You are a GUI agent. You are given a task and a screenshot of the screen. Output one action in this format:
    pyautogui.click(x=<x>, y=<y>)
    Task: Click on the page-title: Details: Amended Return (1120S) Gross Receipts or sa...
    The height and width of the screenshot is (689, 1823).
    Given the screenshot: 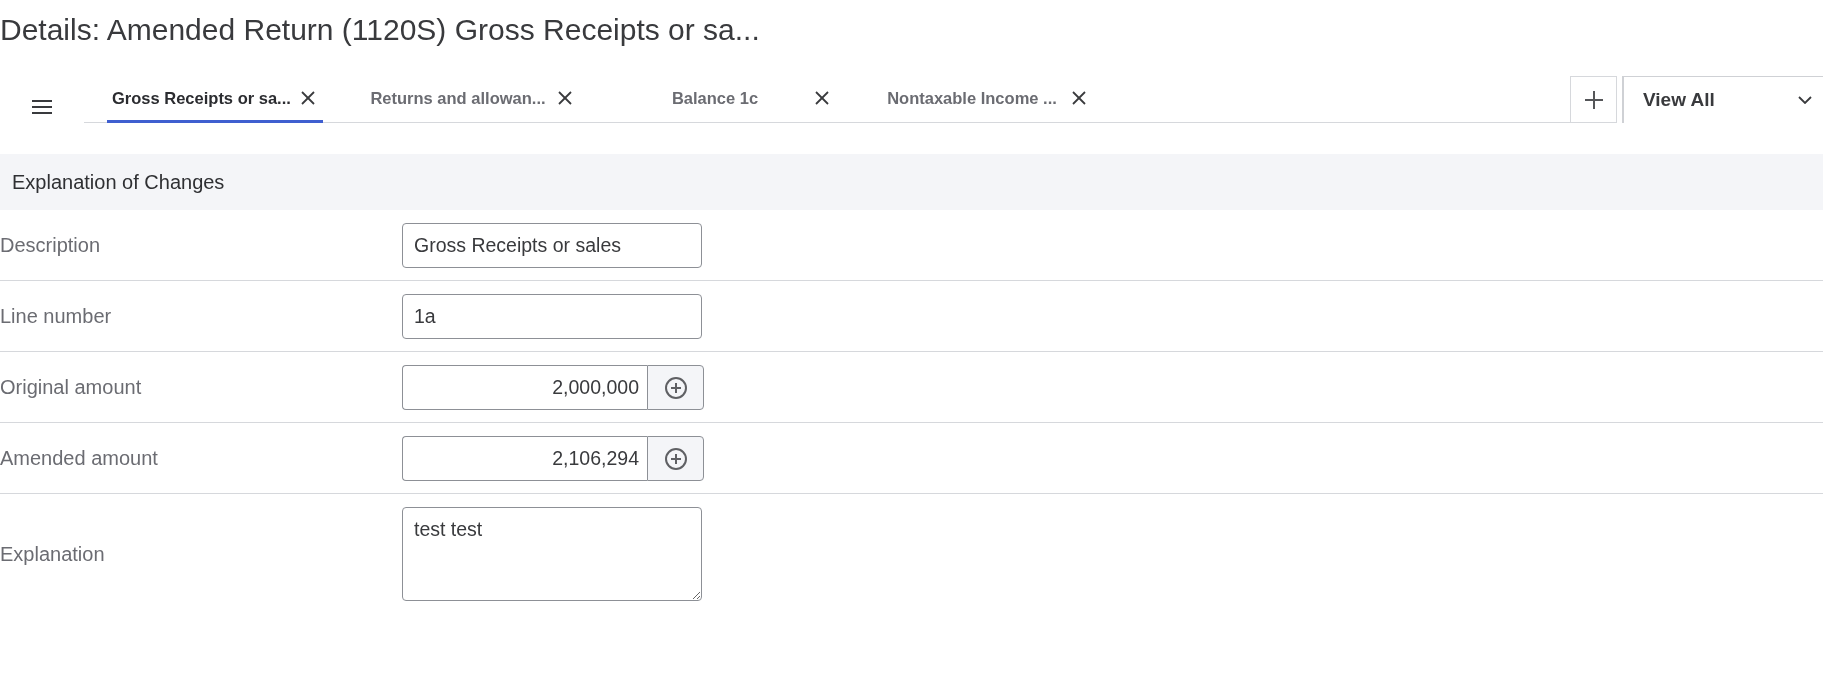 What is the action you would take?
    pyautogui.click(x=380, y=30)
    